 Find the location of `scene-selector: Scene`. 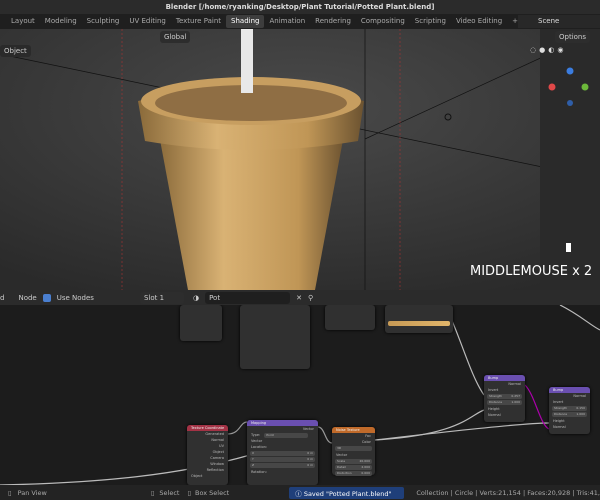

scene-selector: Scene is located at coordinates (559, 21).